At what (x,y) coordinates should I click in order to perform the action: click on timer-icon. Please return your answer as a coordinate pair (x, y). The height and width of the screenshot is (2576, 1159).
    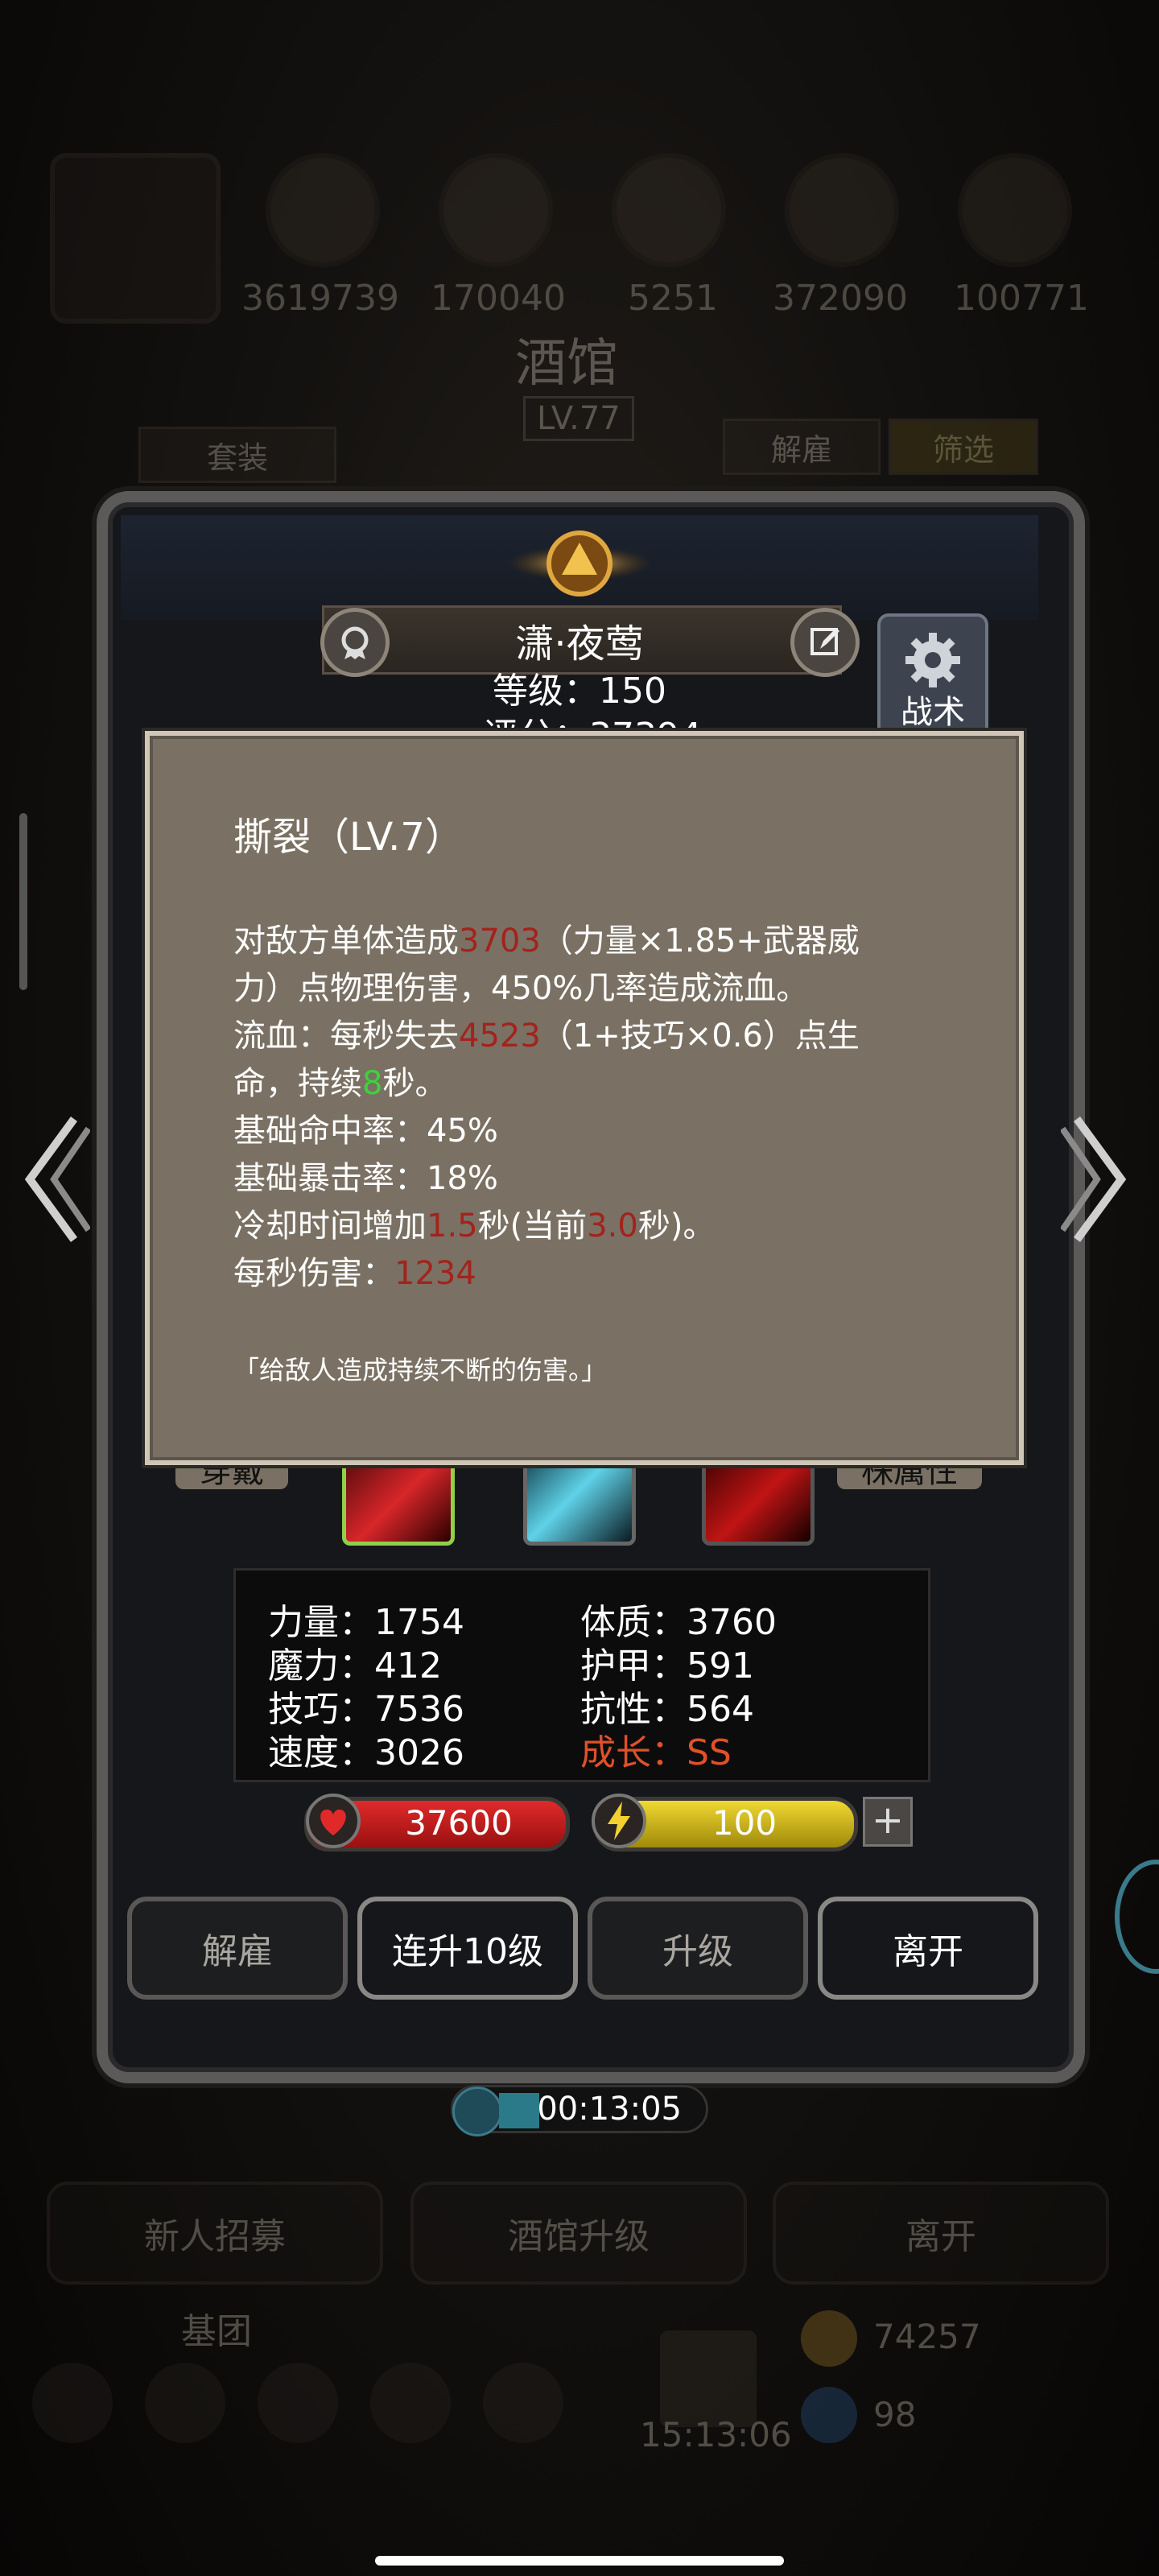
    Looking at the image, I should click on (477, 2111).